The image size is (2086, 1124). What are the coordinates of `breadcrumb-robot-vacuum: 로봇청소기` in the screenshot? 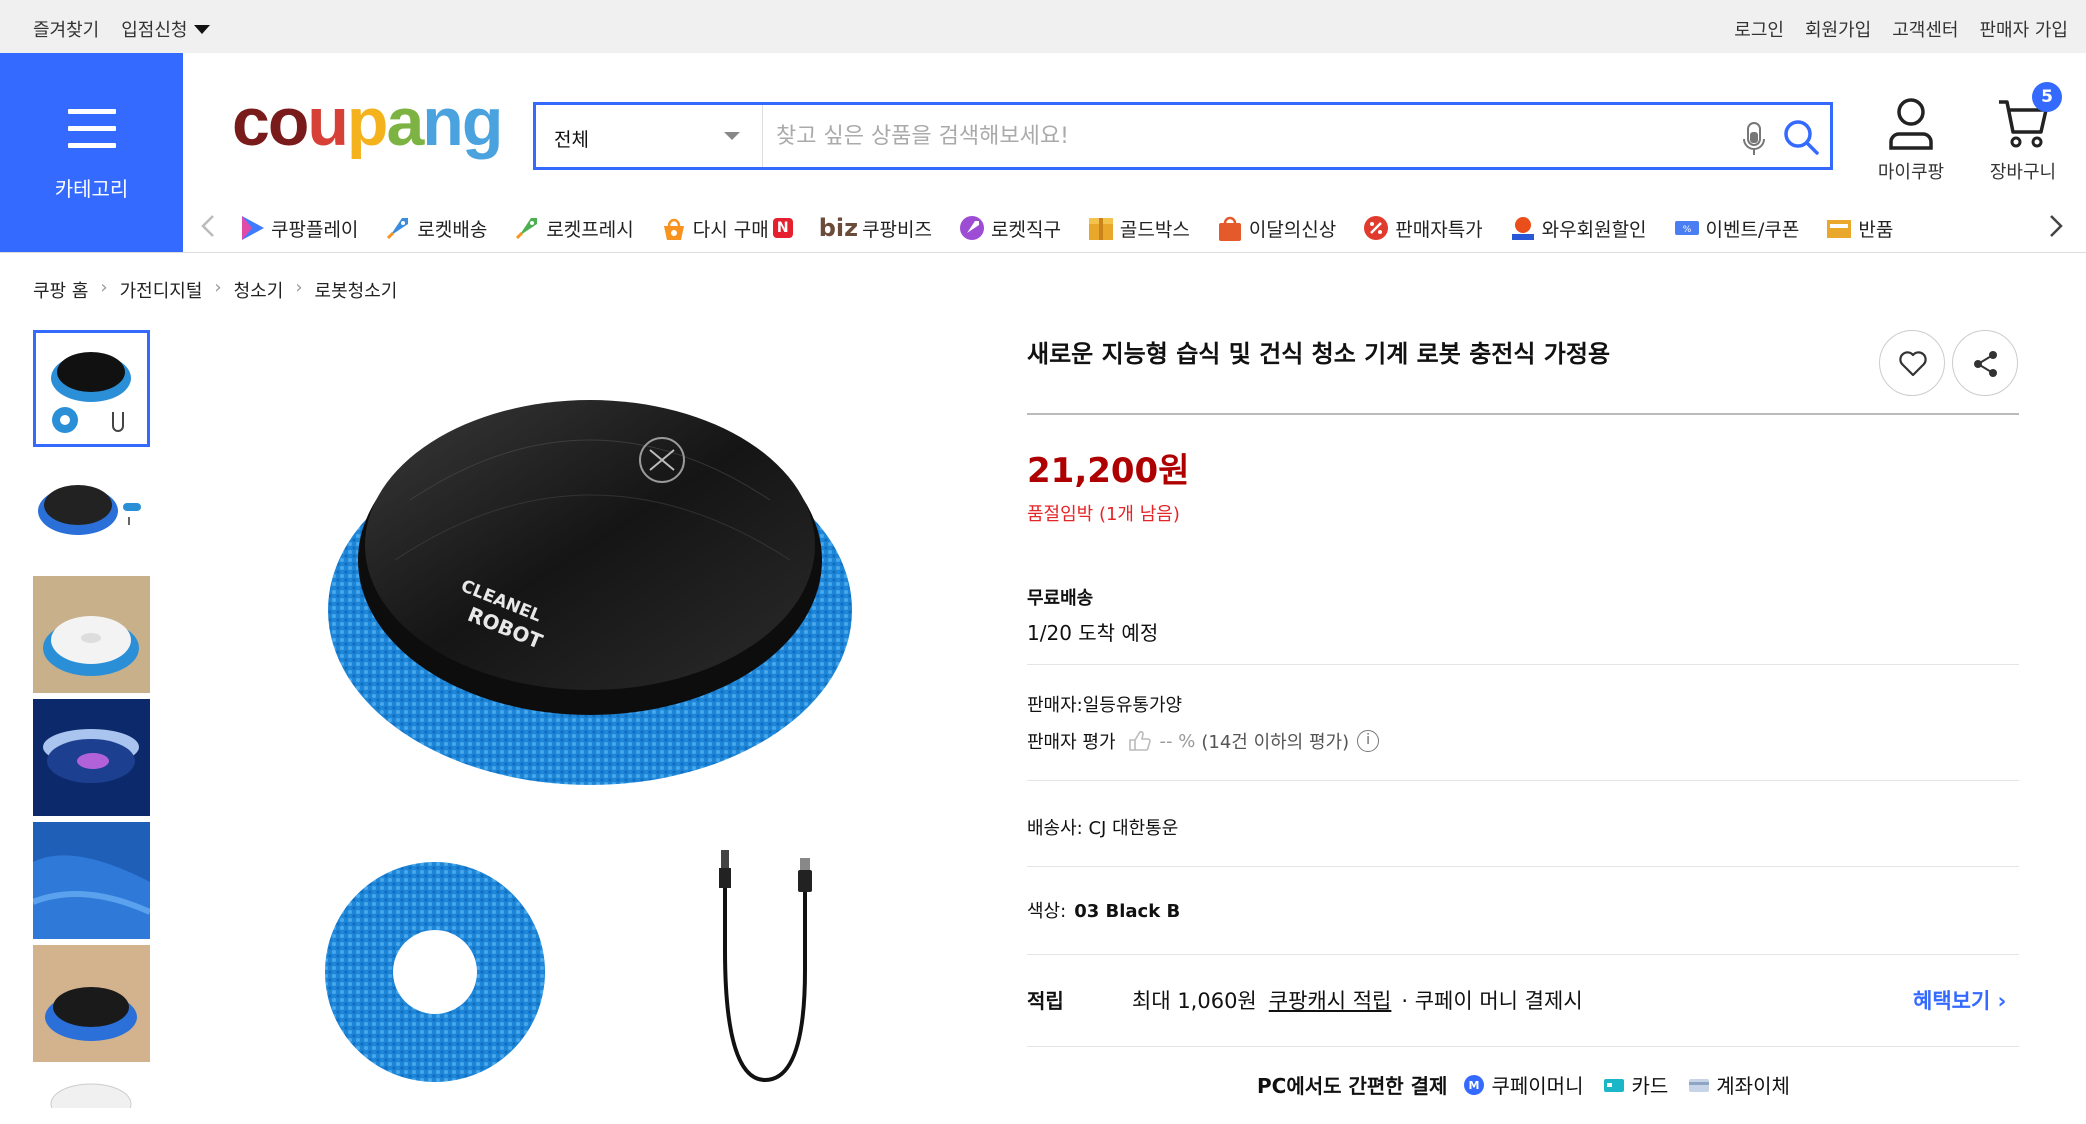 It's located at (356, 290).